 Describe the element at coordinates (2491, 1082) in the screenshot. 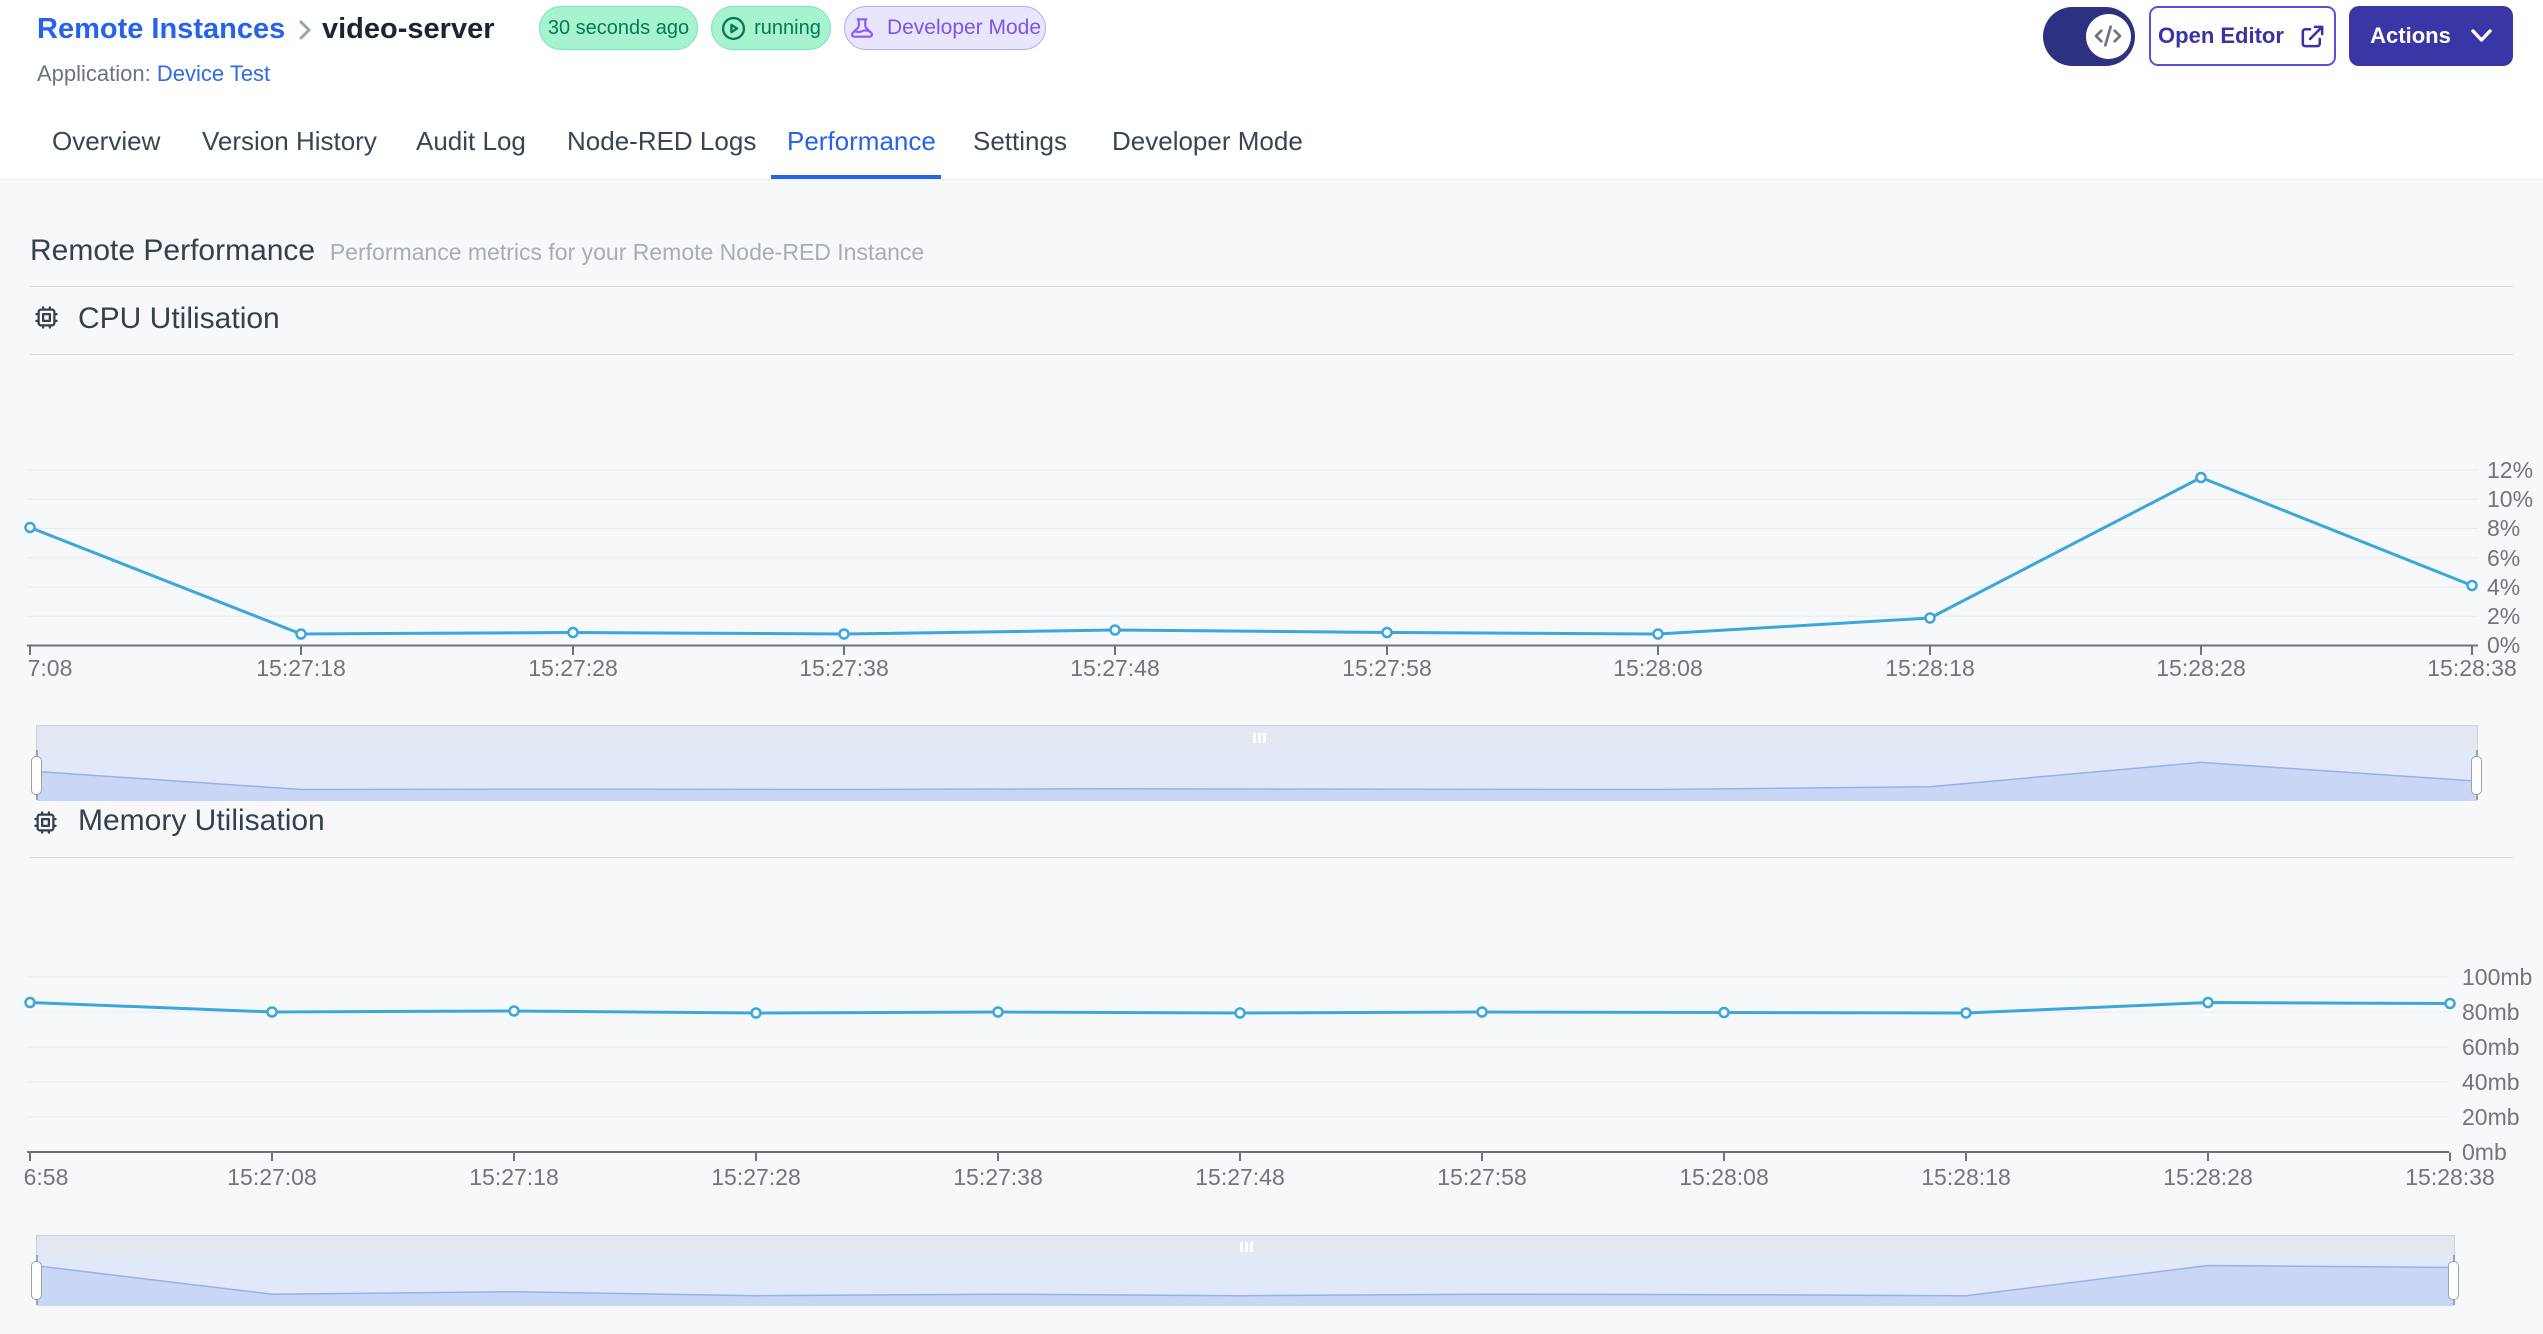

I see `svg-text: 40mb` at that location.